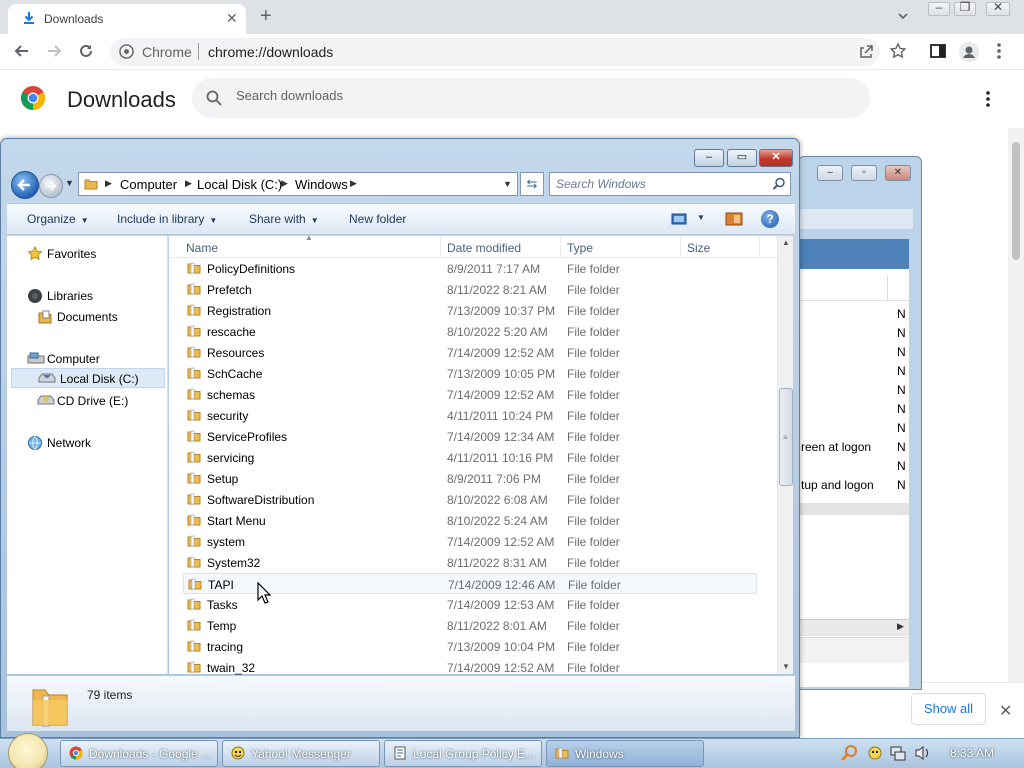 Image resolution: width=1024 pixels, height=768 pixels. I want to click on file-list-scrollbar-thumb: ≡, so click(786, 437).